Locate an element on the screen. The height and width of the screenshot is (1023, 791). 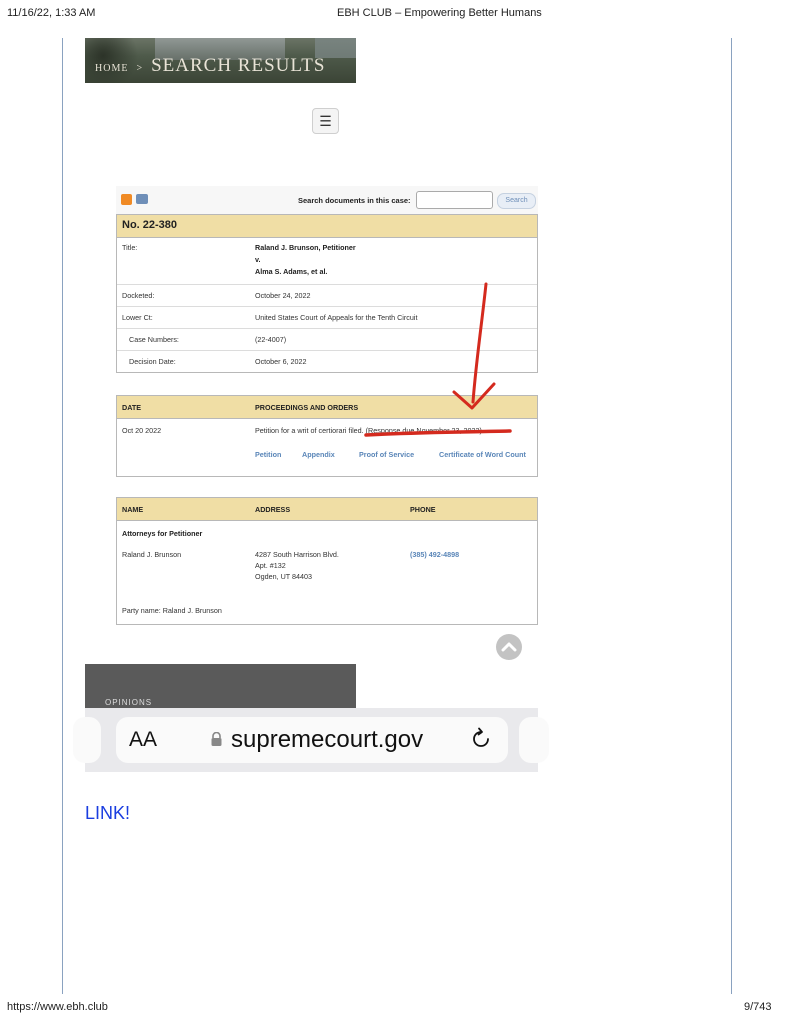
print-icon is located at coordinates (142, 199).